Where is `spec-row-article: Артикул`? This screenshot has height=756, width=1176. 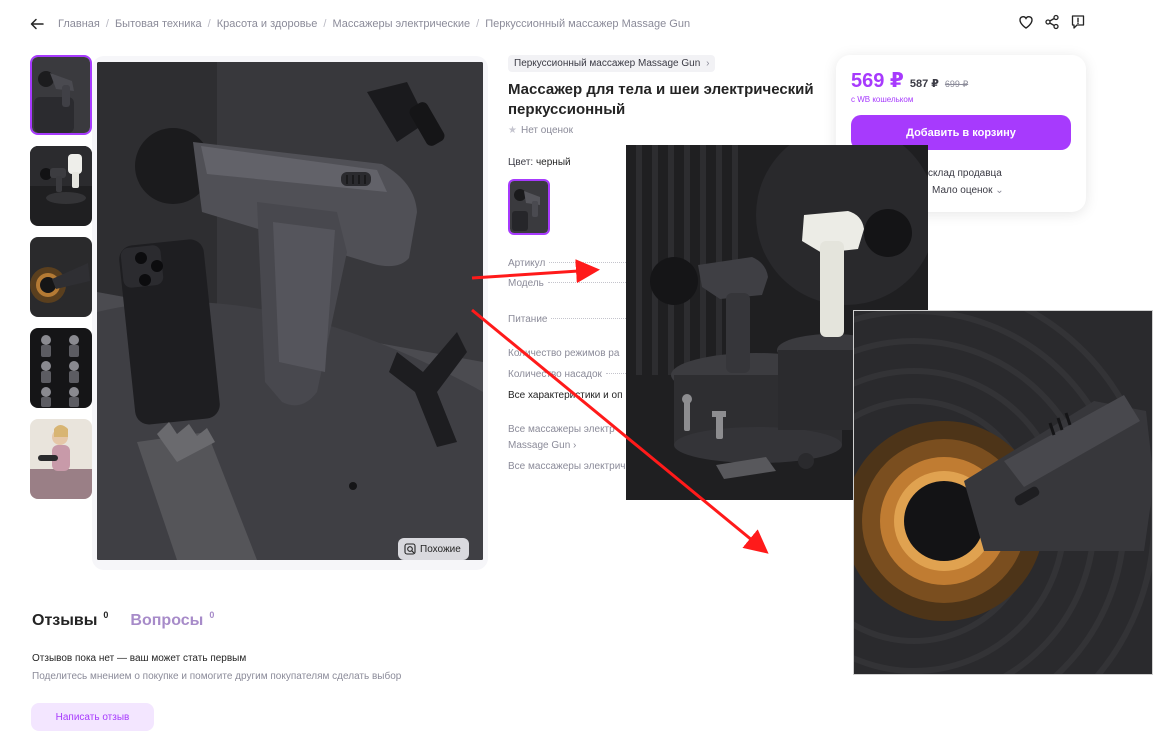
spec-row-article: Артикул is located at coordinates (568, 263).